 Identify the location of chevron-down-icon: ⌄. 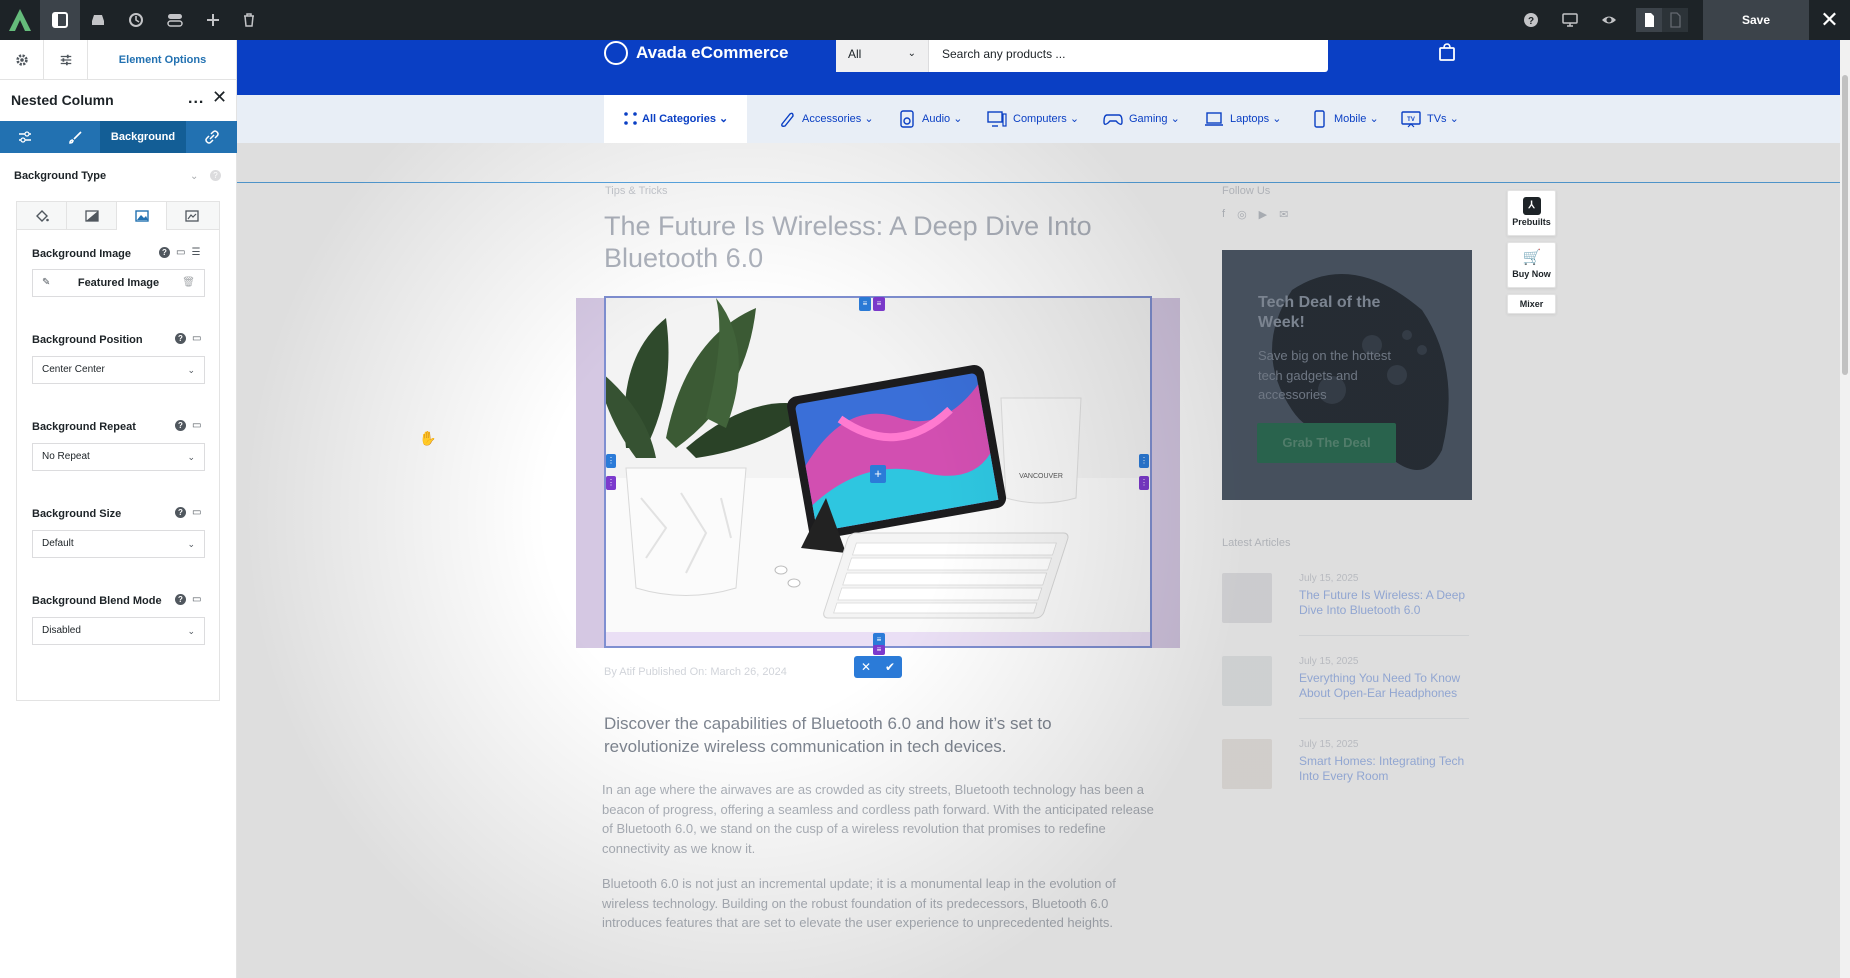
(194, 176).